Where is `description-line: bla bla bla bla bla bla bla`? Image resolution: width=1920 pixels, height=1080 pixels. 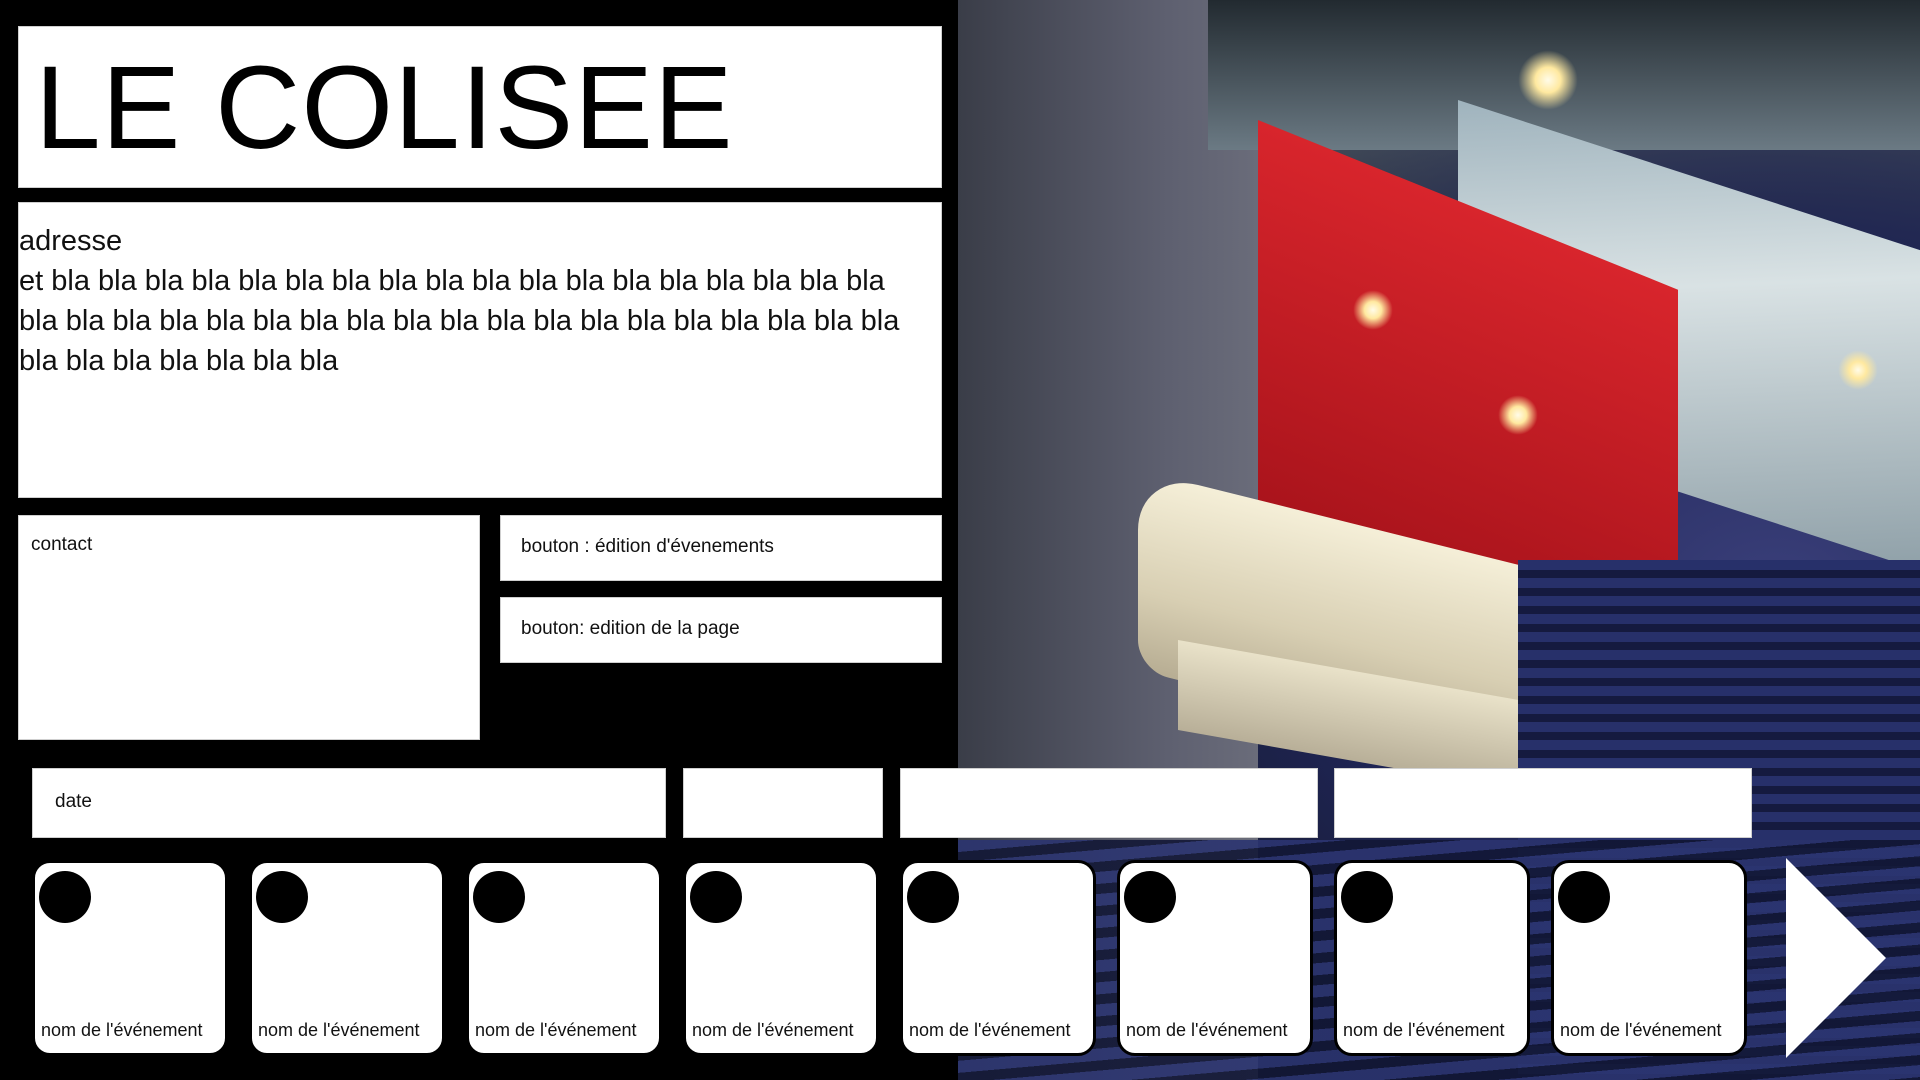 description-line: bla bla bla bla bla bla bla is located at coordinates (179, 361).